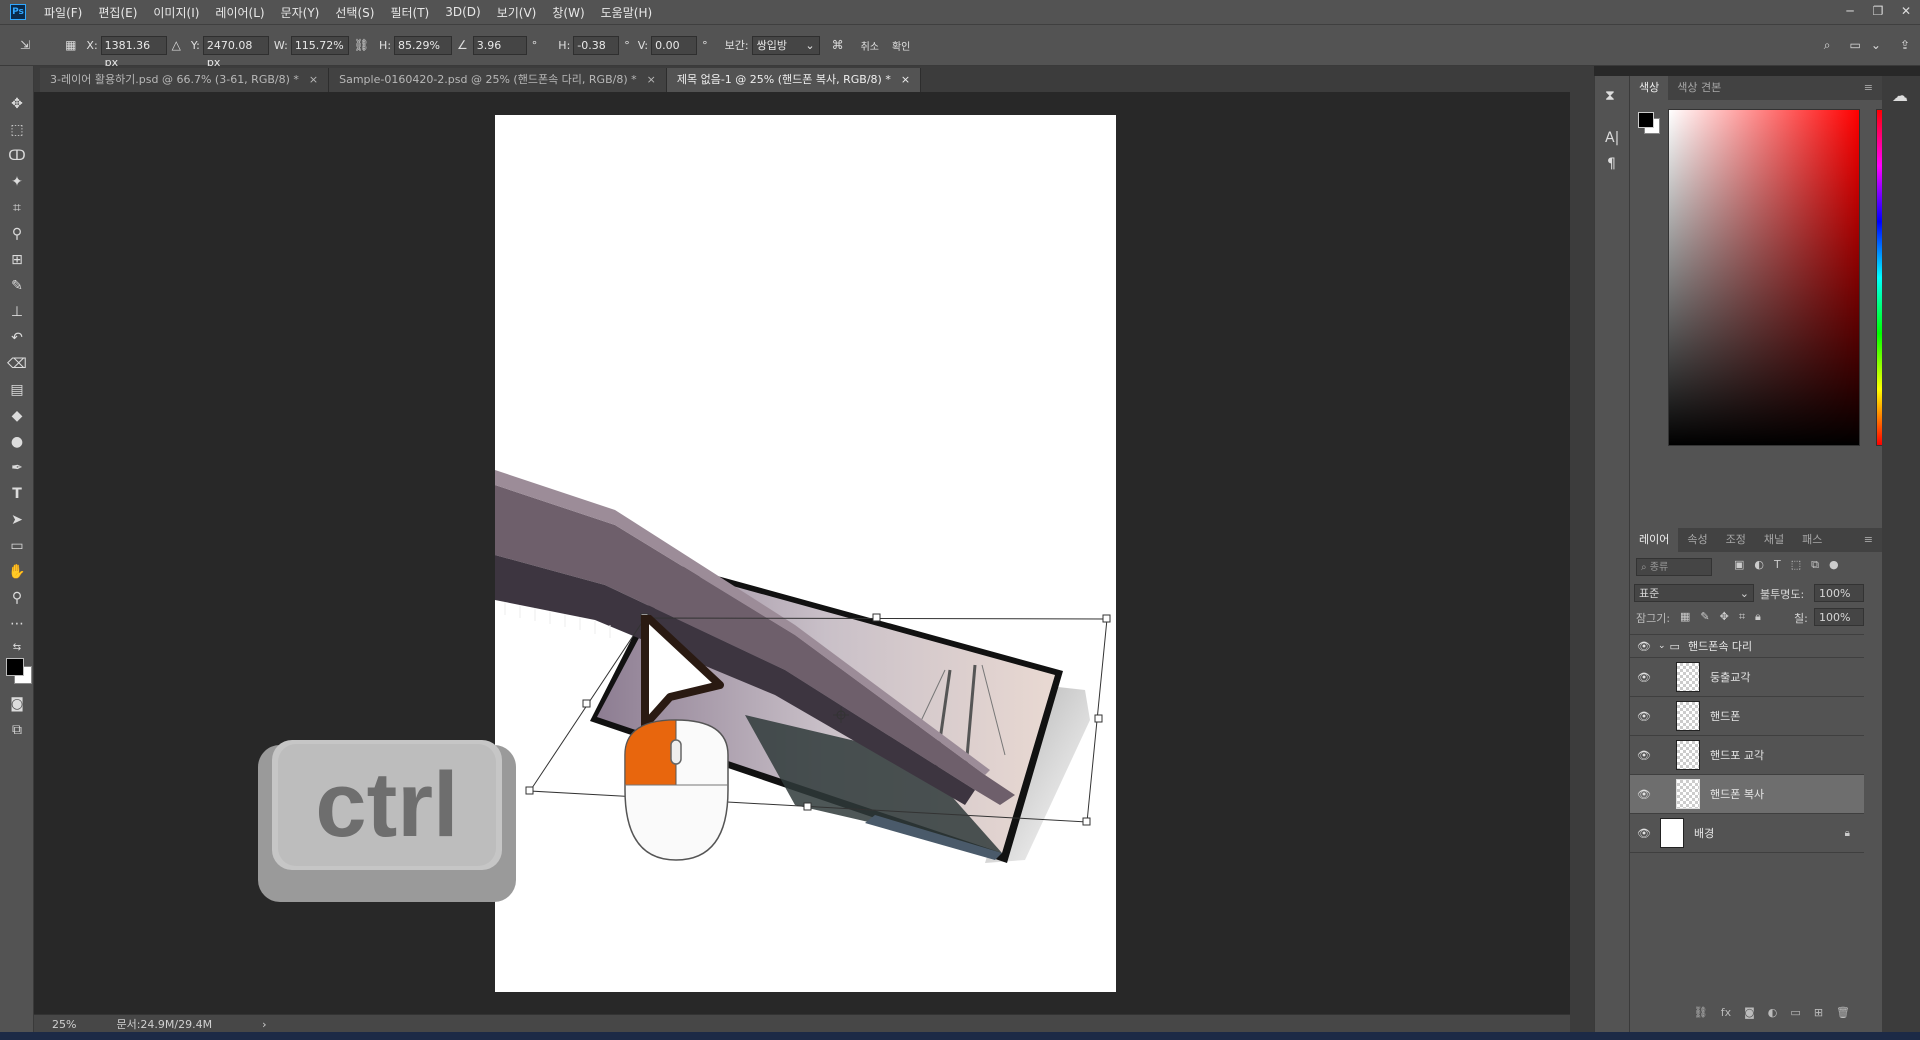 Image resolution: width=1920 pixels, height=1040 pixels. What do you see at coordinates (17, 598) in the screenshot?
I see `zoom-tool-icon: ⚲` at bounding box center [17, 598].